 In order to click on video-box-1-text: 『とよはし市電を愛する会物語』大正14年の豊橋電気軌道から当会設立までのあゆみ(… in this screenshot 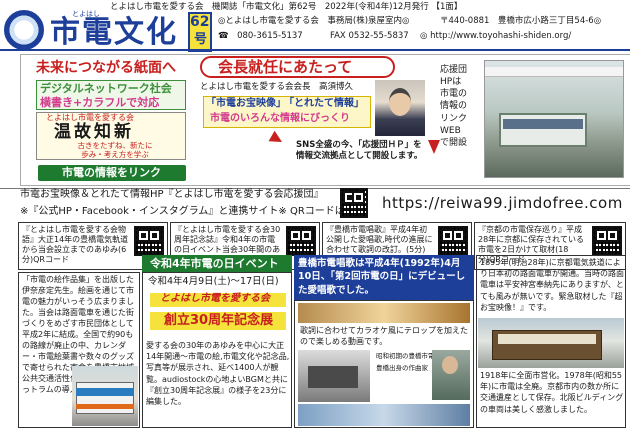, I will do `click(75, 244)`.